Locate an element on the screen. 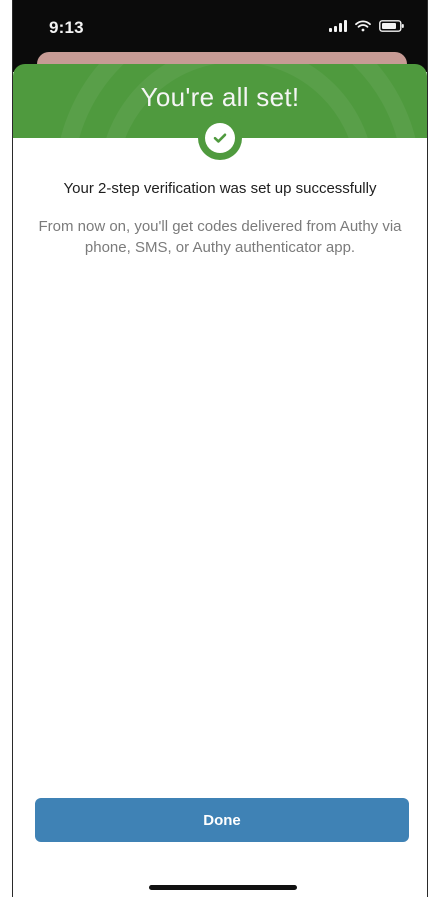 The height and width of the screenshot is (897, 434). status-icons is located at coordinates (367, 26).